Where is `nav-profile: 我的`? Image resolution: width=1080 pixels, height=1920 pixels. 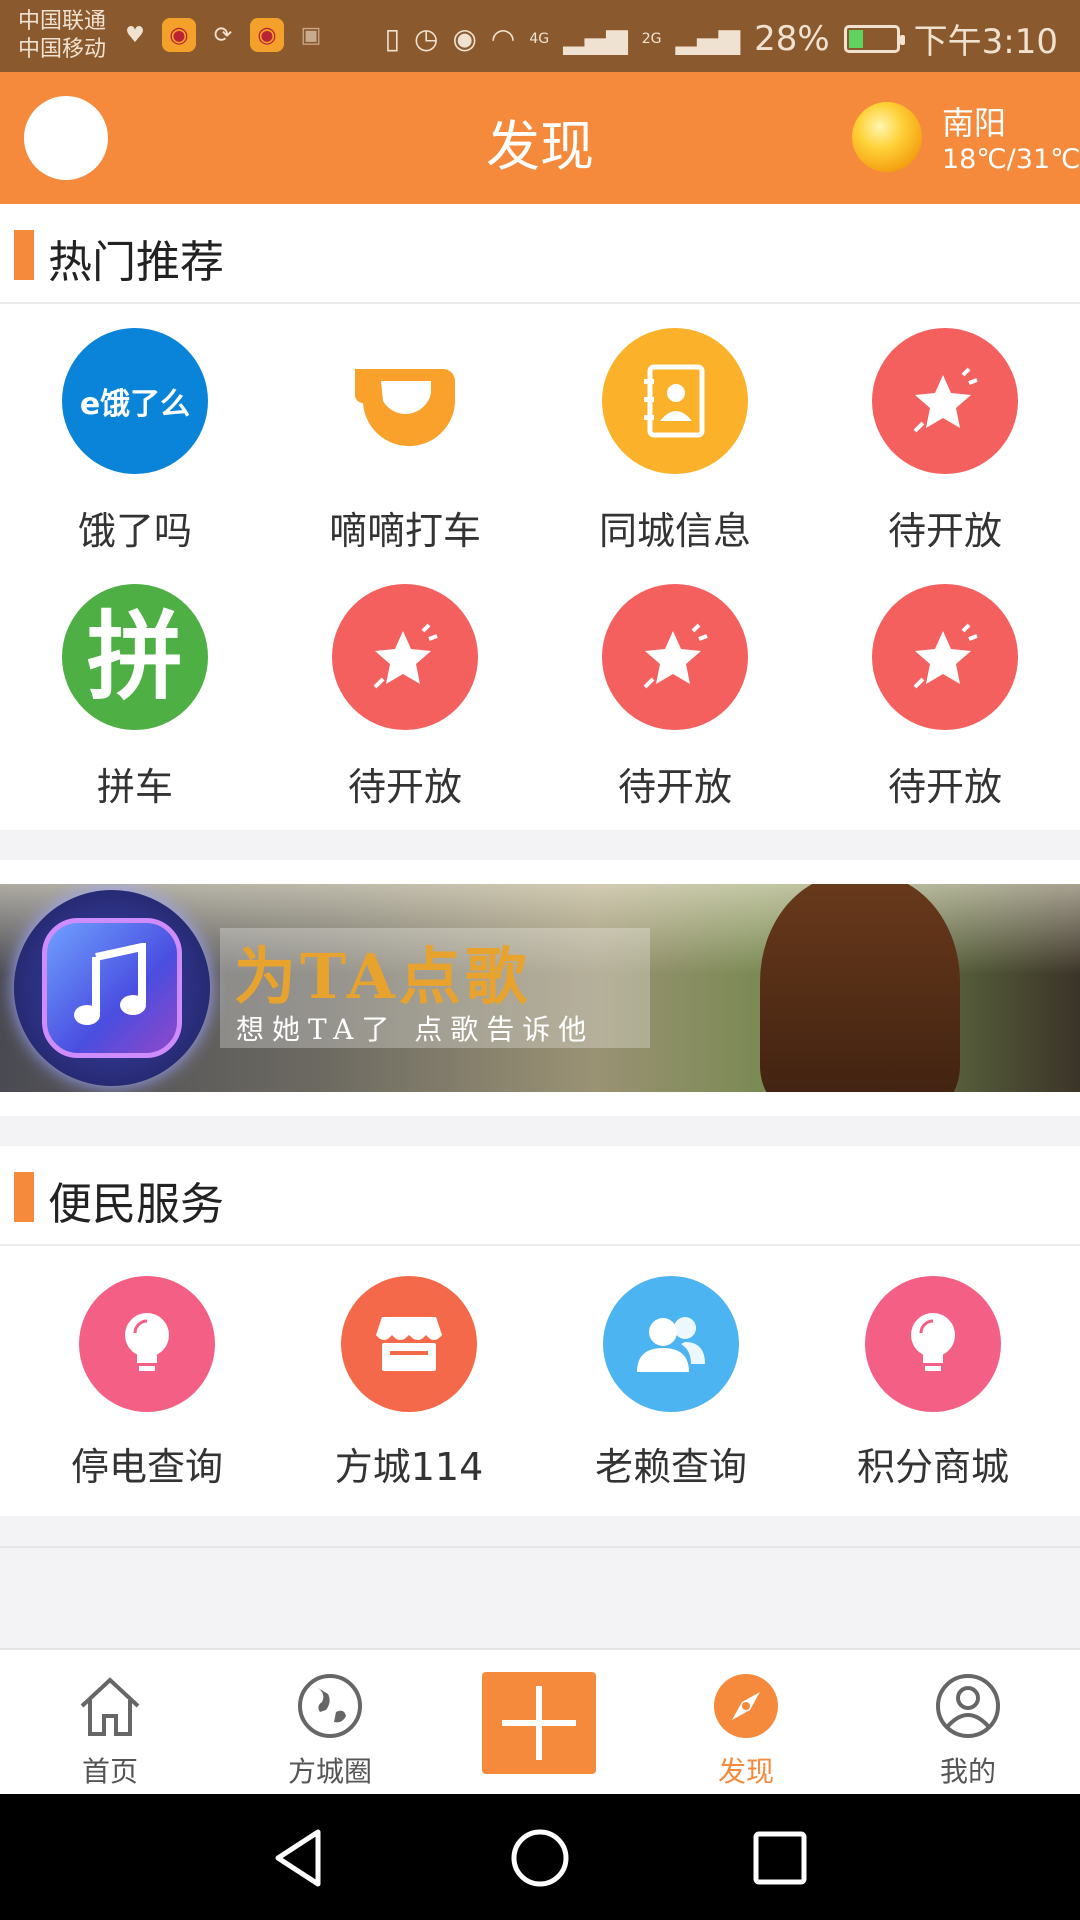
nav-profile: 我的 is located at coordinates (968, 1723).